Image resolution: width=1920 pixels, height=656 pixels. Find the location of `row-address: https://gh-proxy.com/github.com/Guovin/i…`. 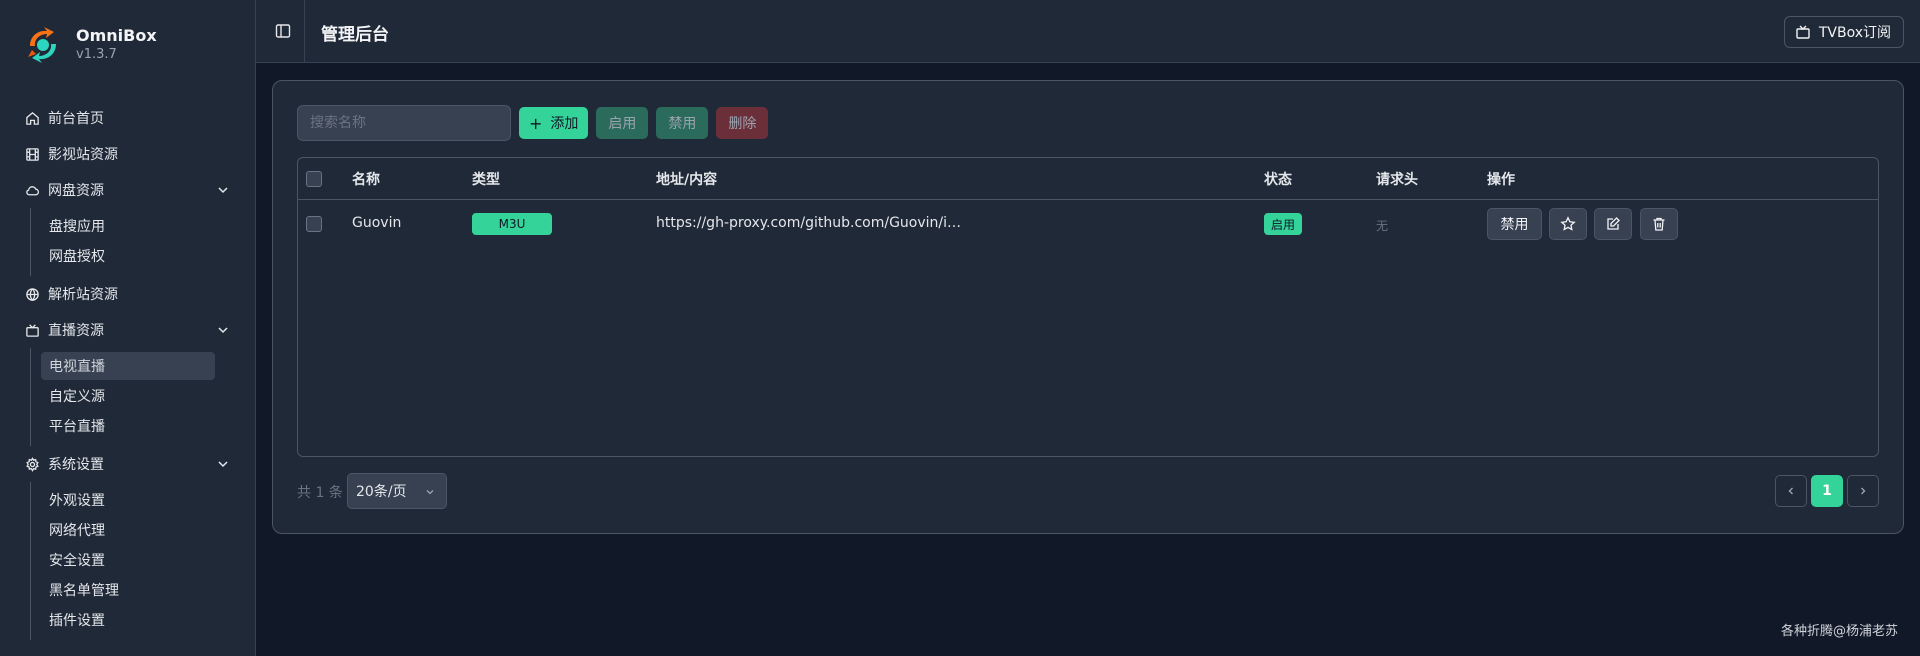

row-address: https://gh-proxy.com/github.com/Guovin/i… is located at coordinates (809, 223).